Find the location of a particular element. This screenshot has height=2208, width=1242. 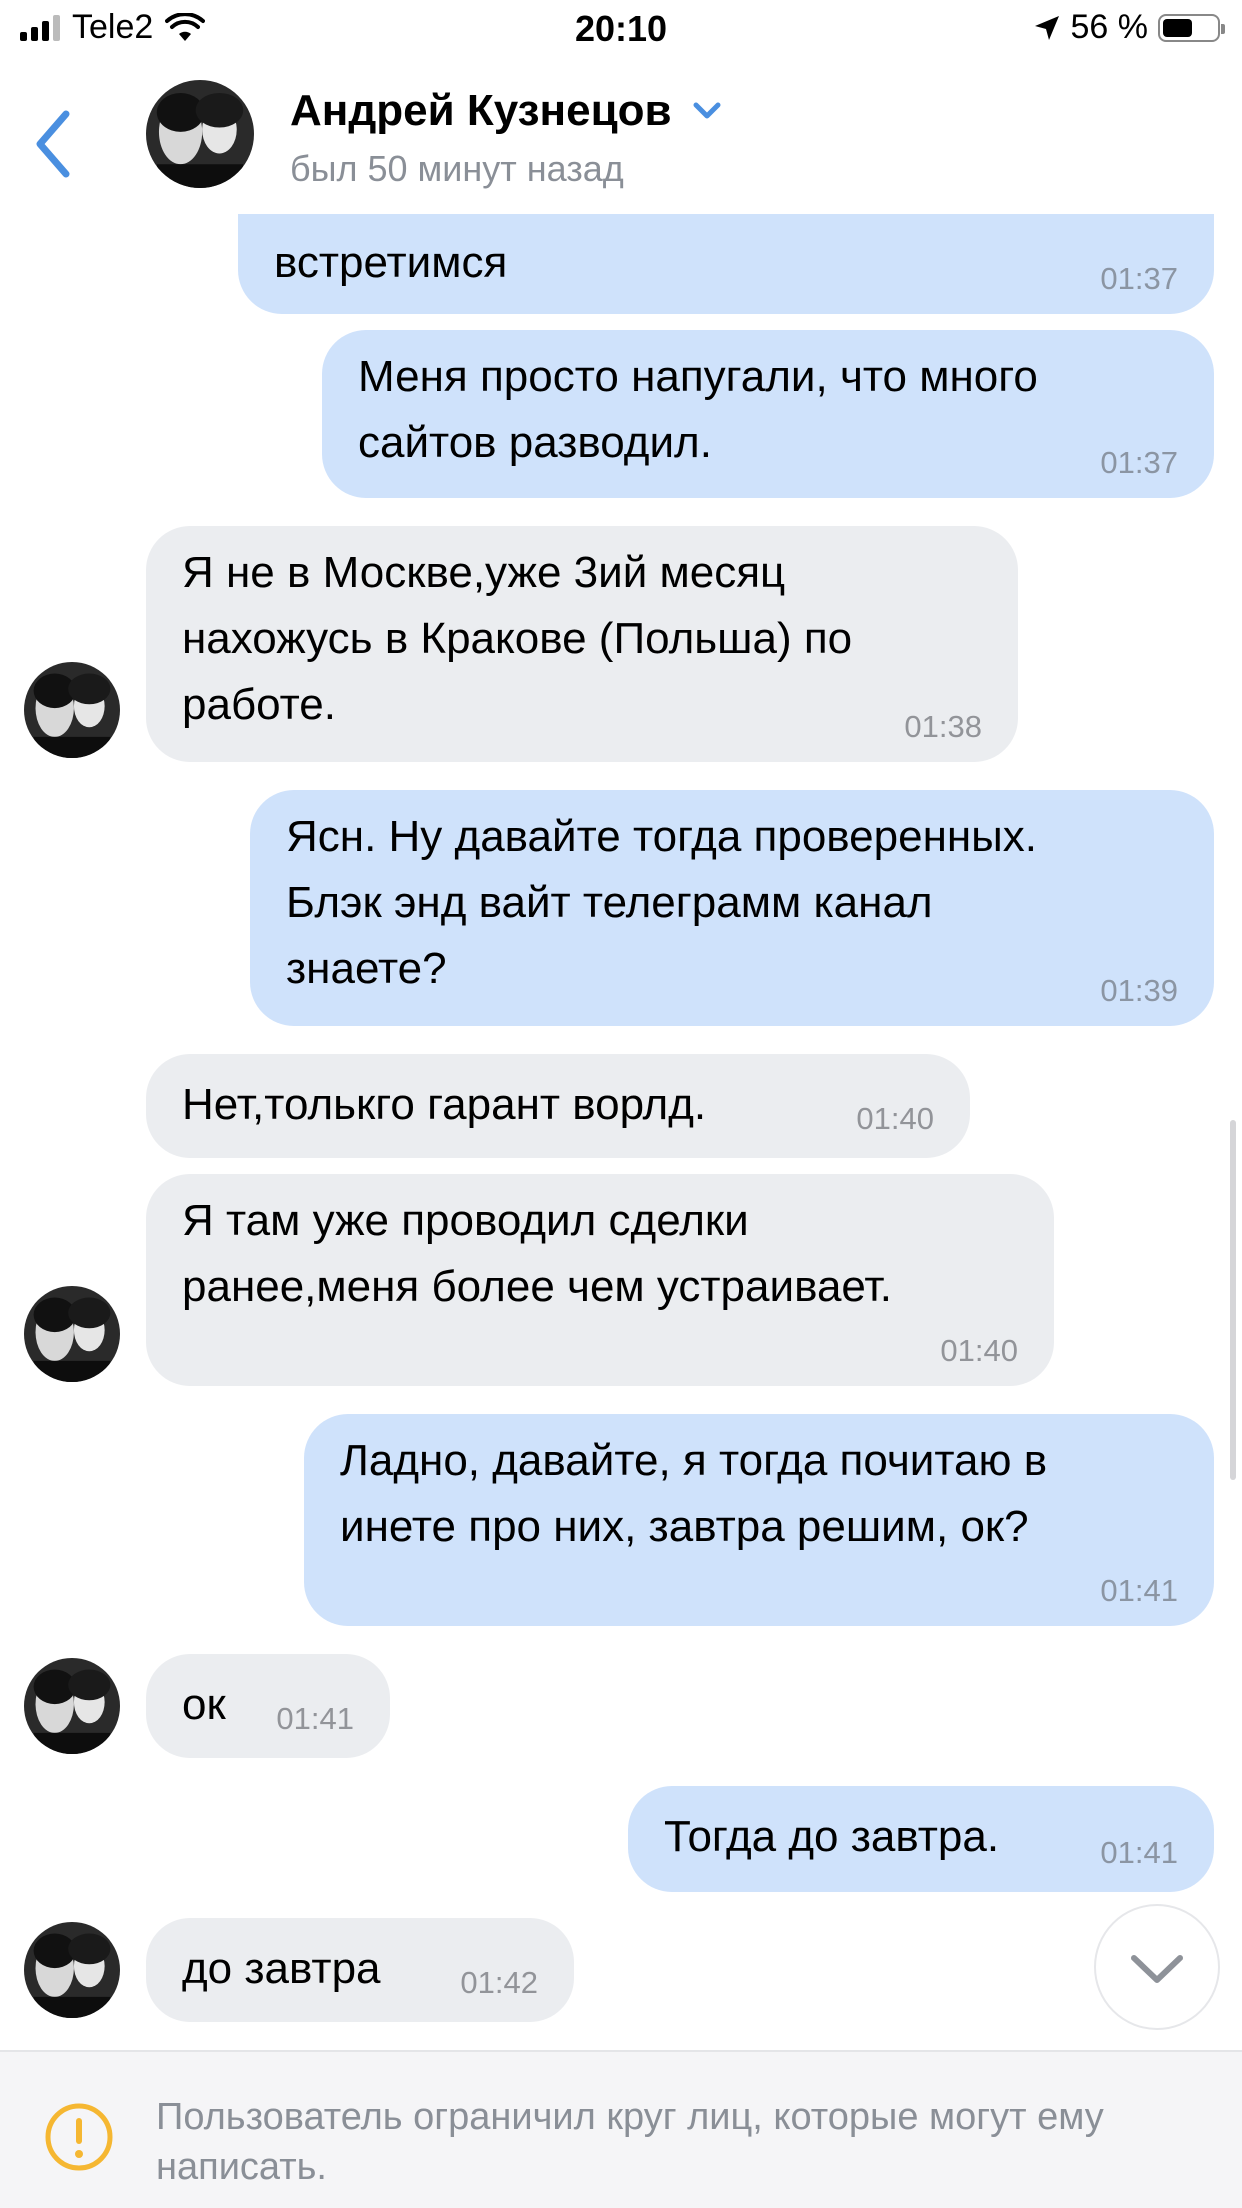

message-text: Нет,толькго гарант ворлд. is located at coordinates (444, 1104).